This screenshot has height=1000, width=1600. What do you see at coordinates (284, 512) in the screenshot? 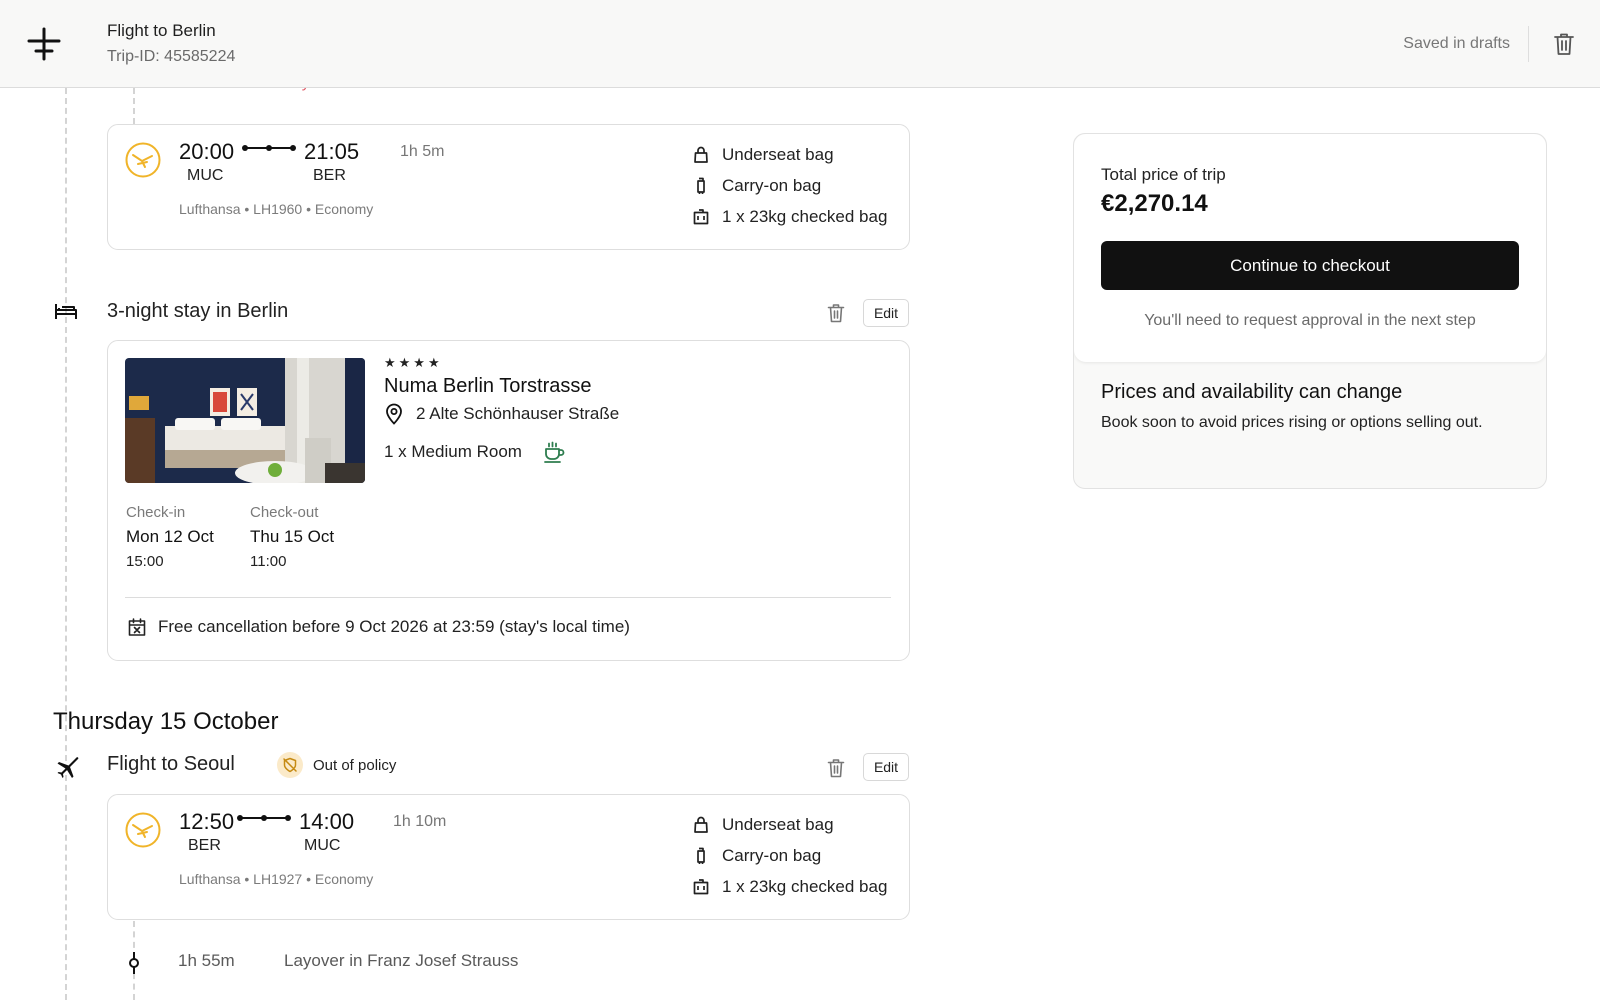
I see `checkout-label: Check-out` at bounding box center [284, 512].